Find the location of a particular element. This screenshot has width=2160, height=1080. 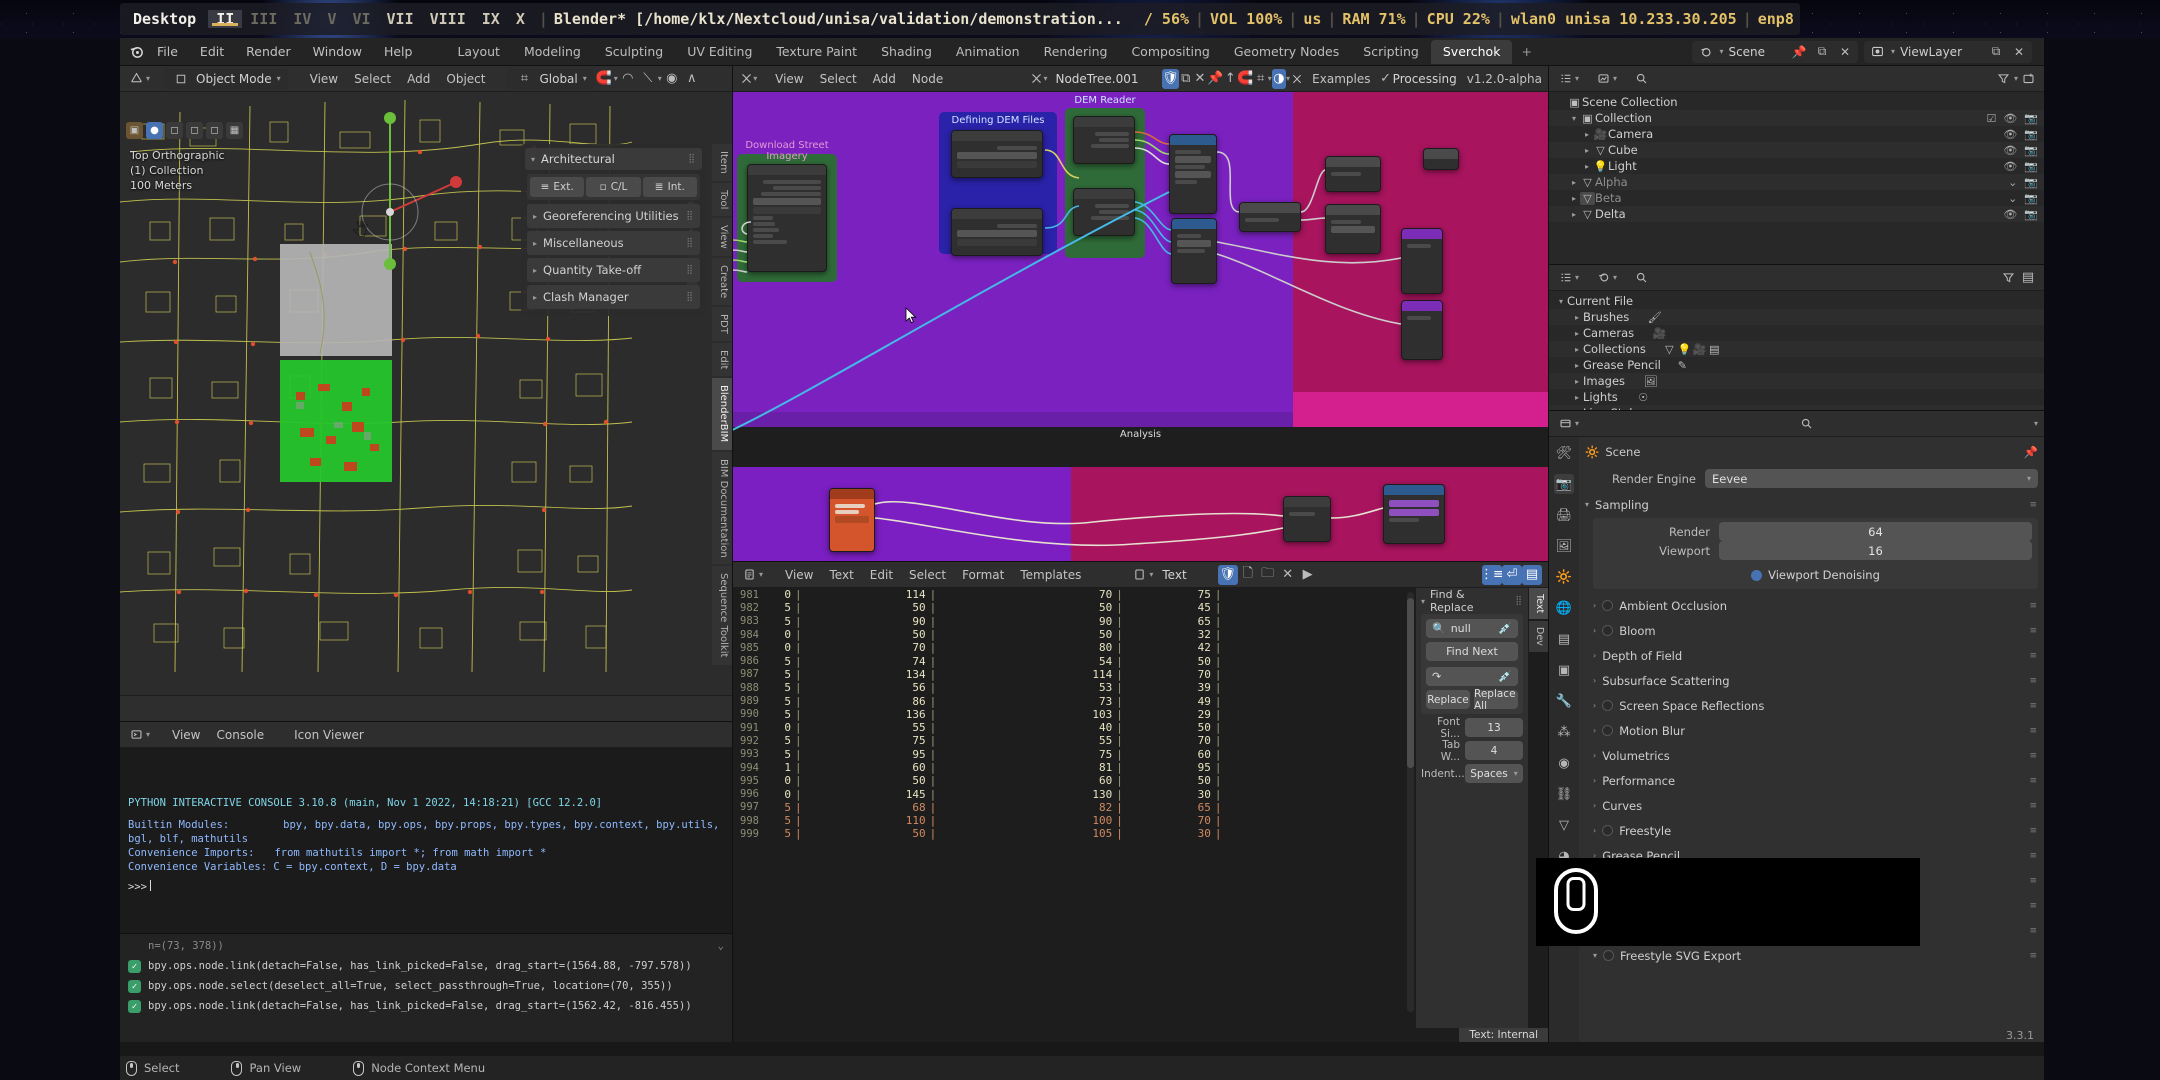

replace-button: Replace is located at coordinates (1448, 699).